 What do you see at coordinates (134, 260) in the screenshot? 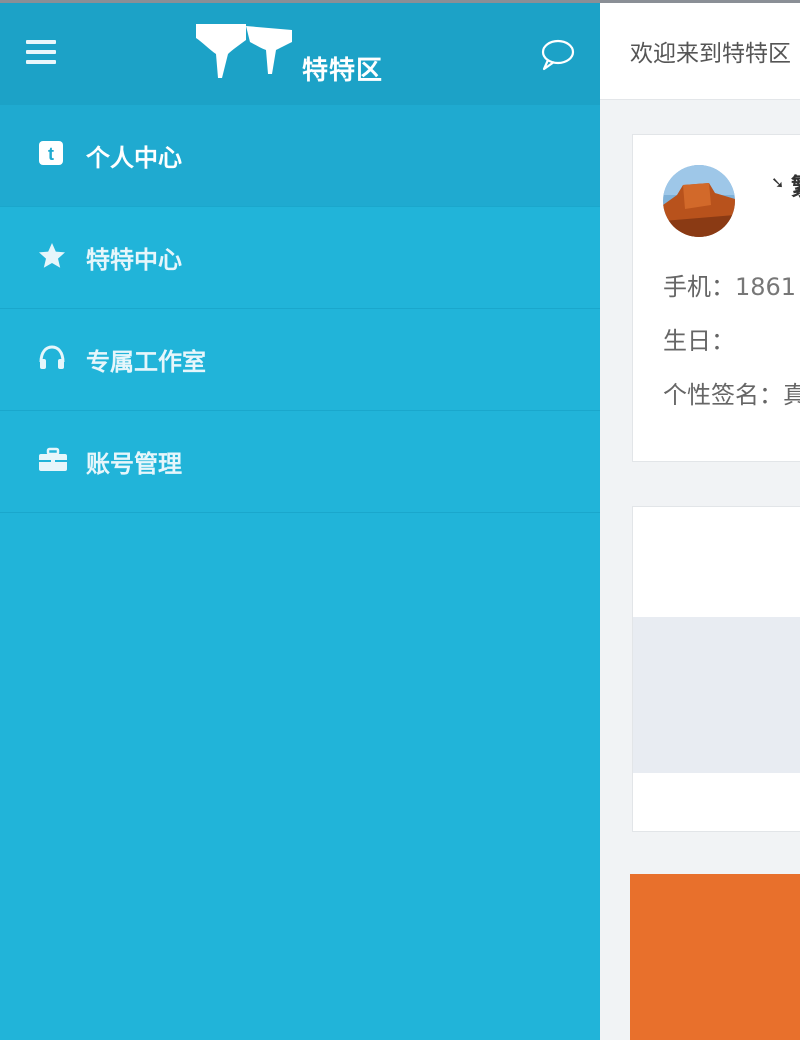
I see `menu-item-label: 特特中心` at bounding box center [134, 260].